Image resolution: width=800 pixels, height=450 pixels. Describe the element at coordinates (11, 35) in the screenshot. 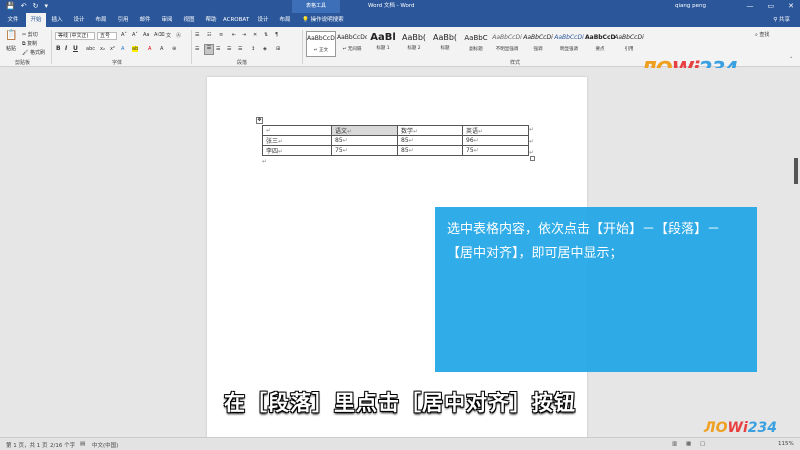

I see `paste-icon: 📋` at that location.